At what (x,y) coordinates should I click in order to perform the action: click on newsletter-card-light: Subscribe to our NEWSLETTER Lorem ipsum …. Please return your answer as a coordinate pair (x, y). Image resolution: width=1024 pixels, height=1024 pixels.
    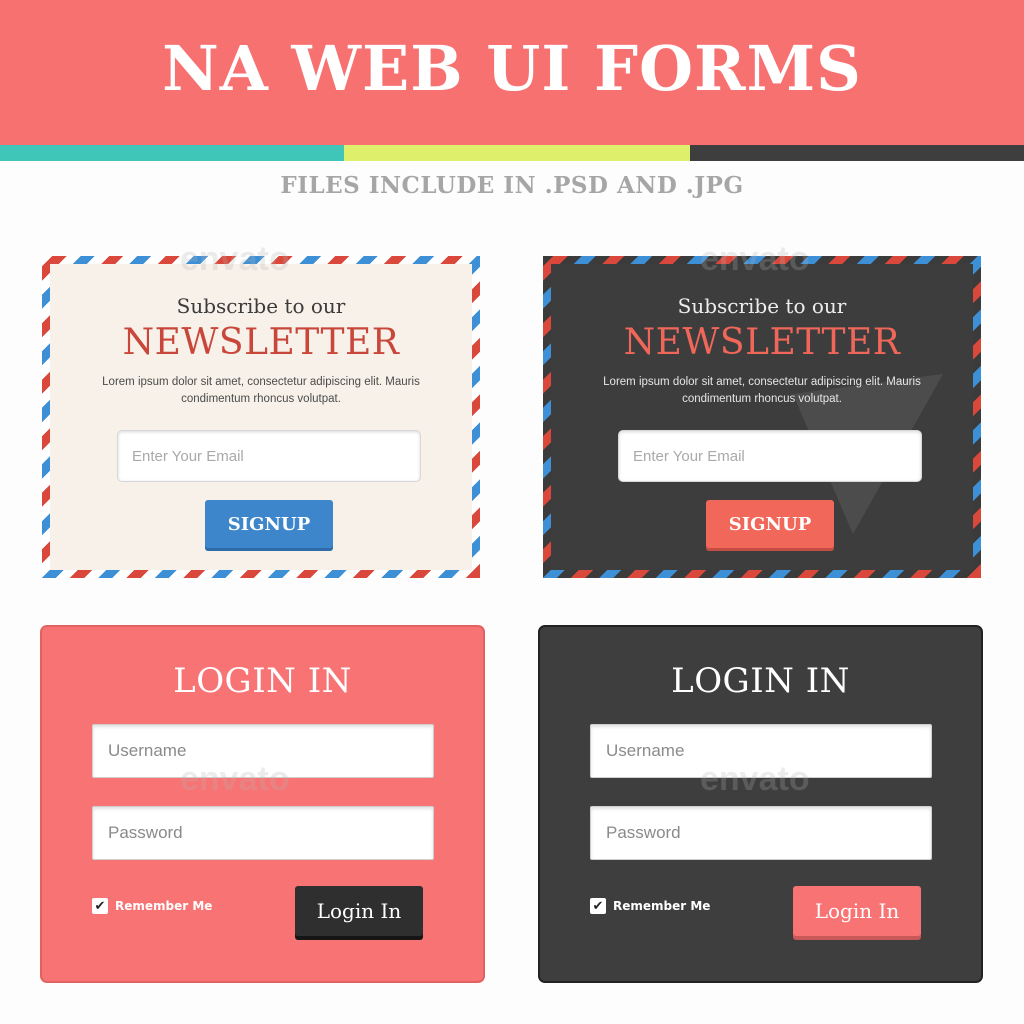
    Looking at the image, I should click on (261, 417).